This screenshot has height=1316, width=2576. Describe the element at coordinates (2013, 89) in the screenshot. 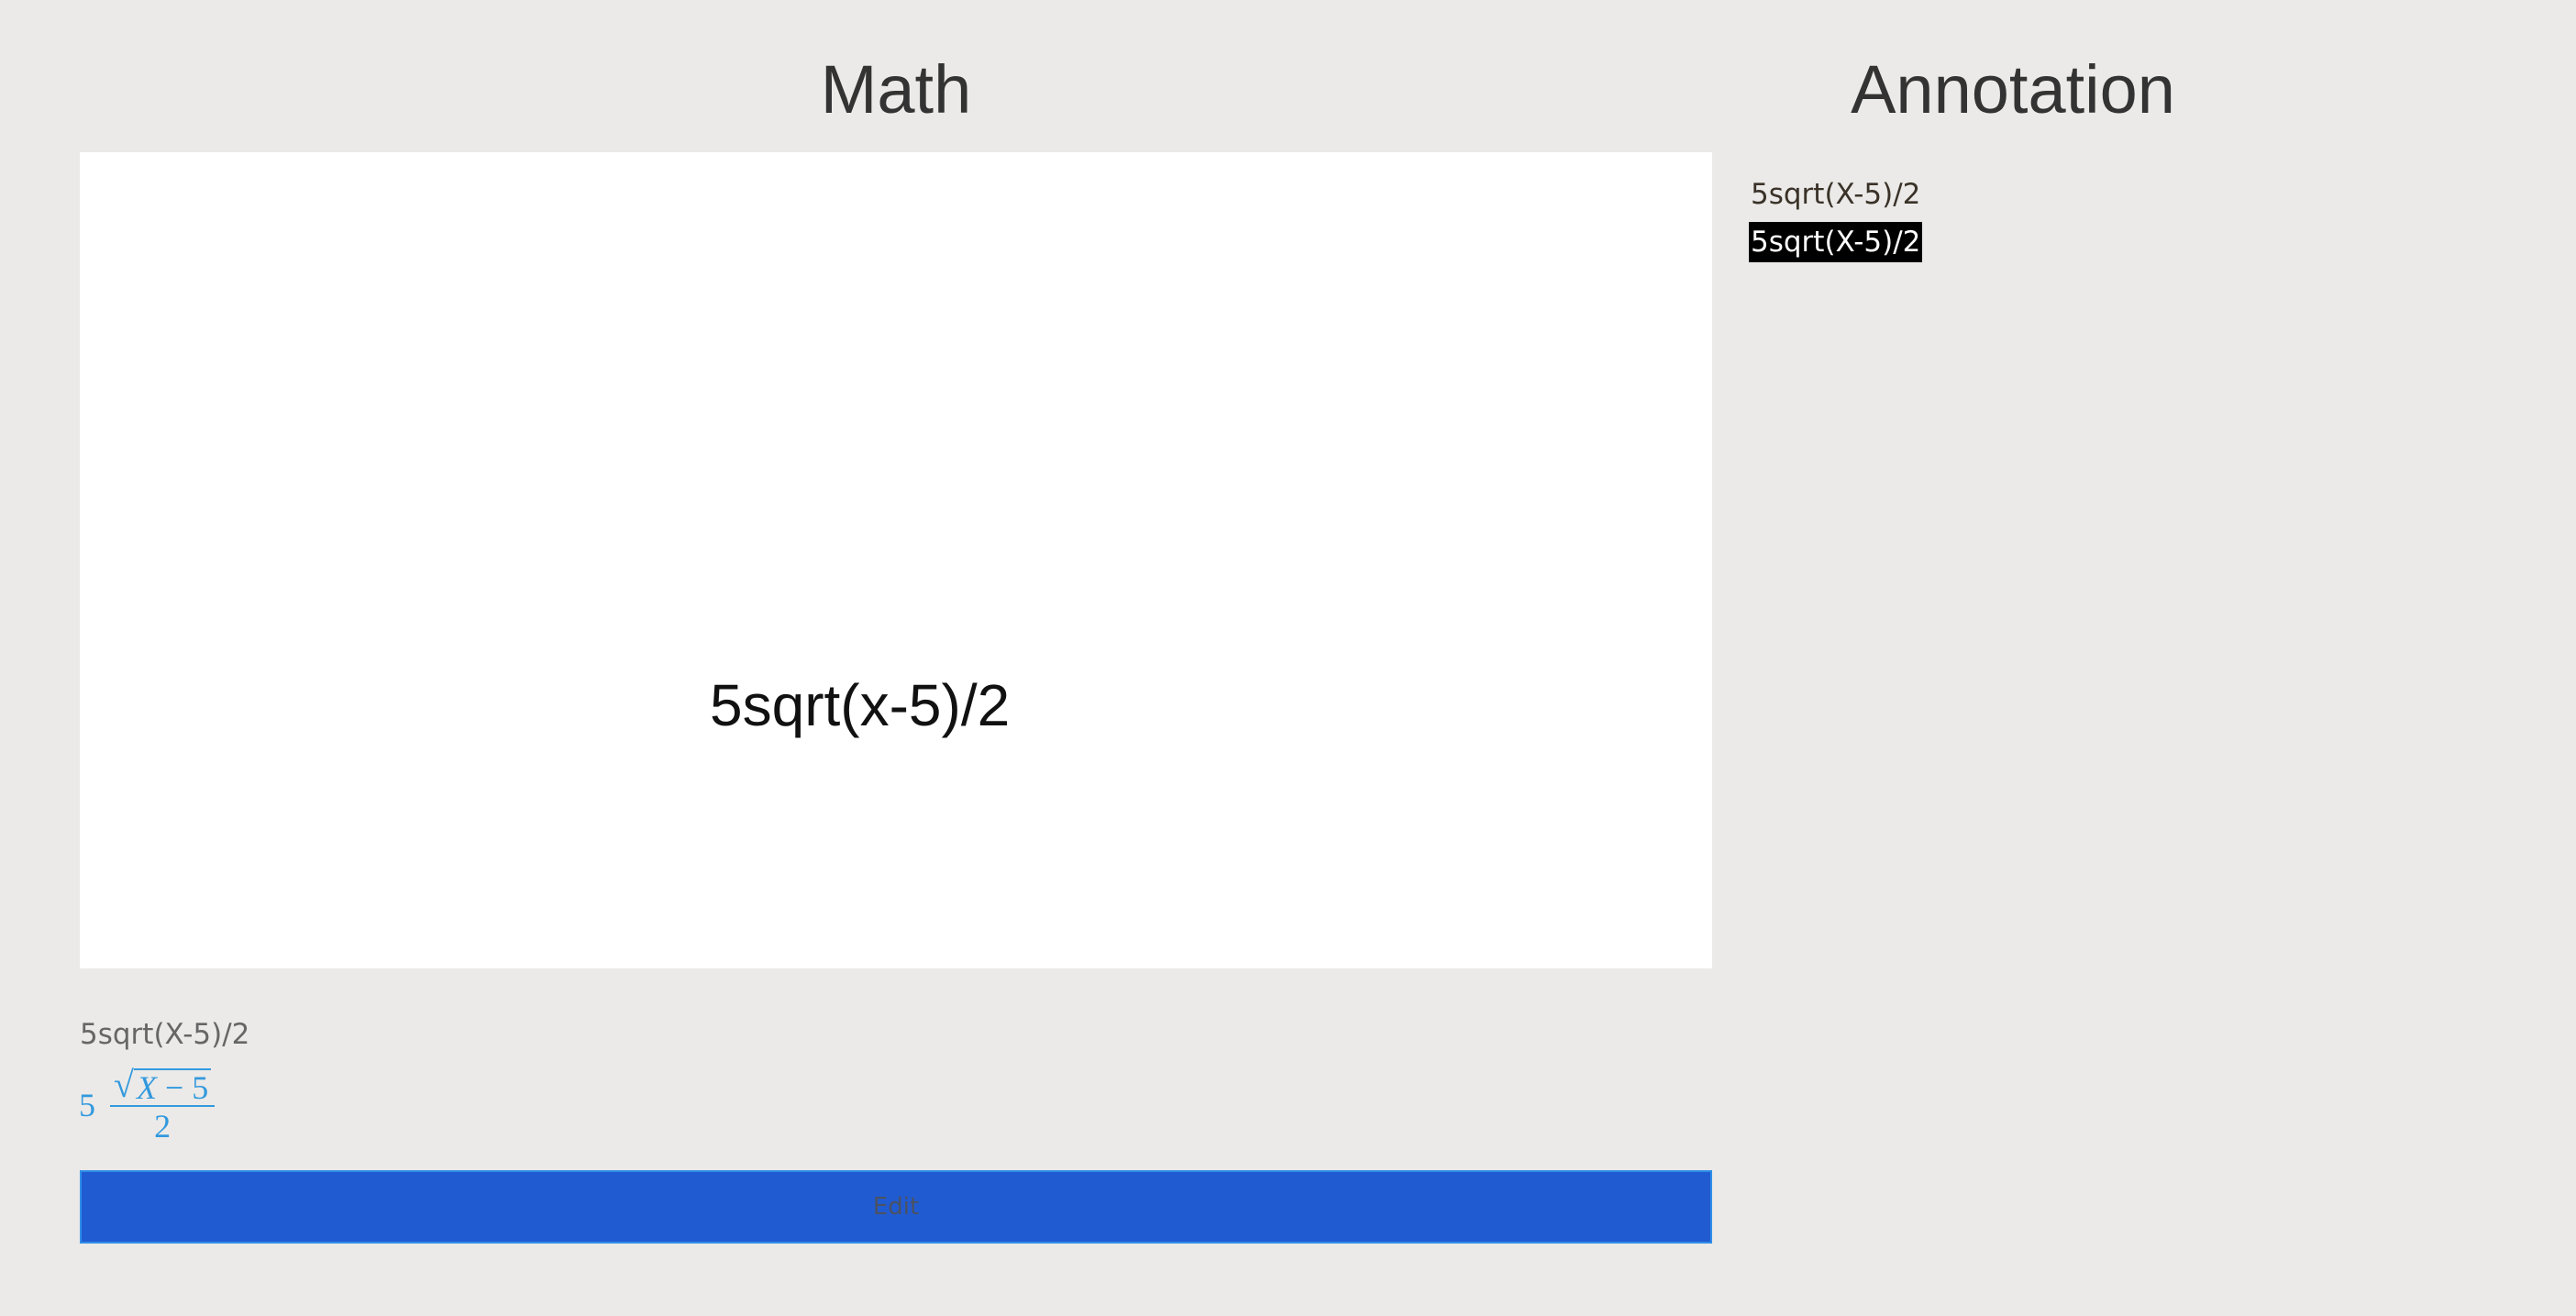

I see `annotation-panel-title: Annotation` at that location.